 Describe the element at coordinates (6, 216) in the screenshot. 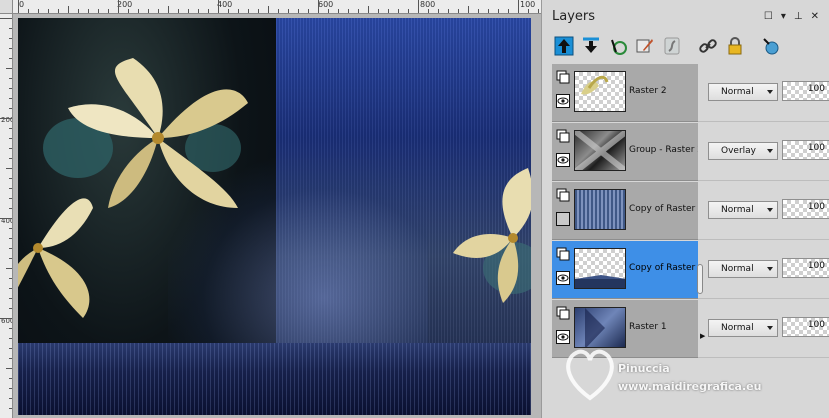

I see `vertical-ruler: 200 400 600` at that location.